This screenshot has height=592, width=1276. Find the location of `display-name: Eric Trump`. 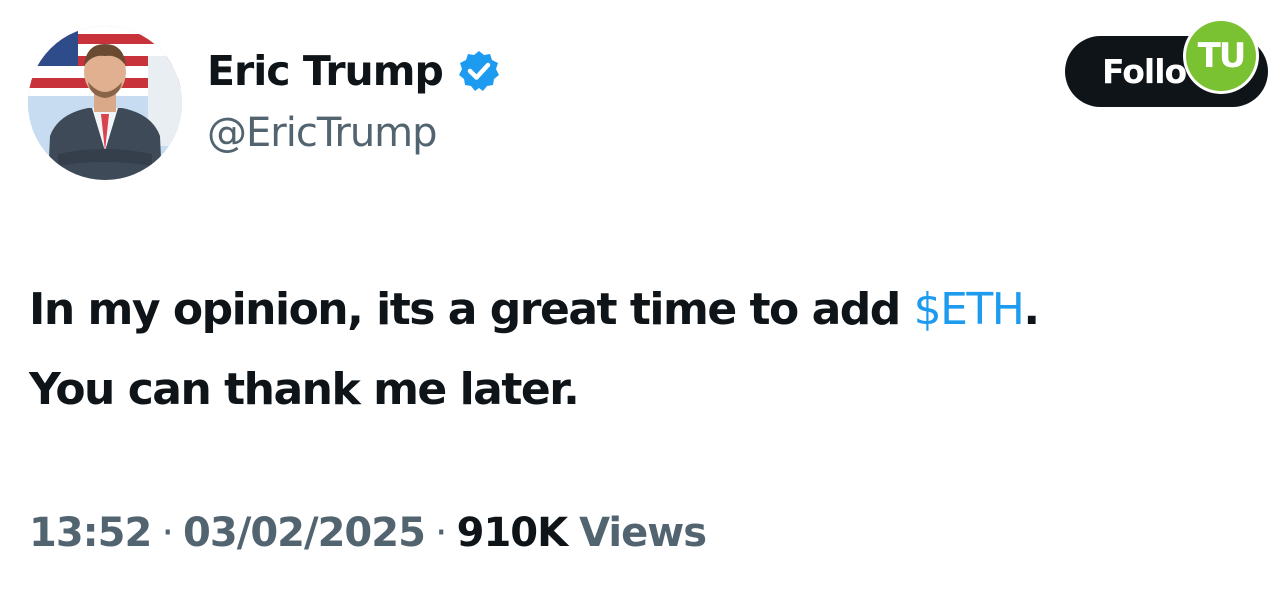

display-name: Eric Trump is located at coordinates (325, 71).